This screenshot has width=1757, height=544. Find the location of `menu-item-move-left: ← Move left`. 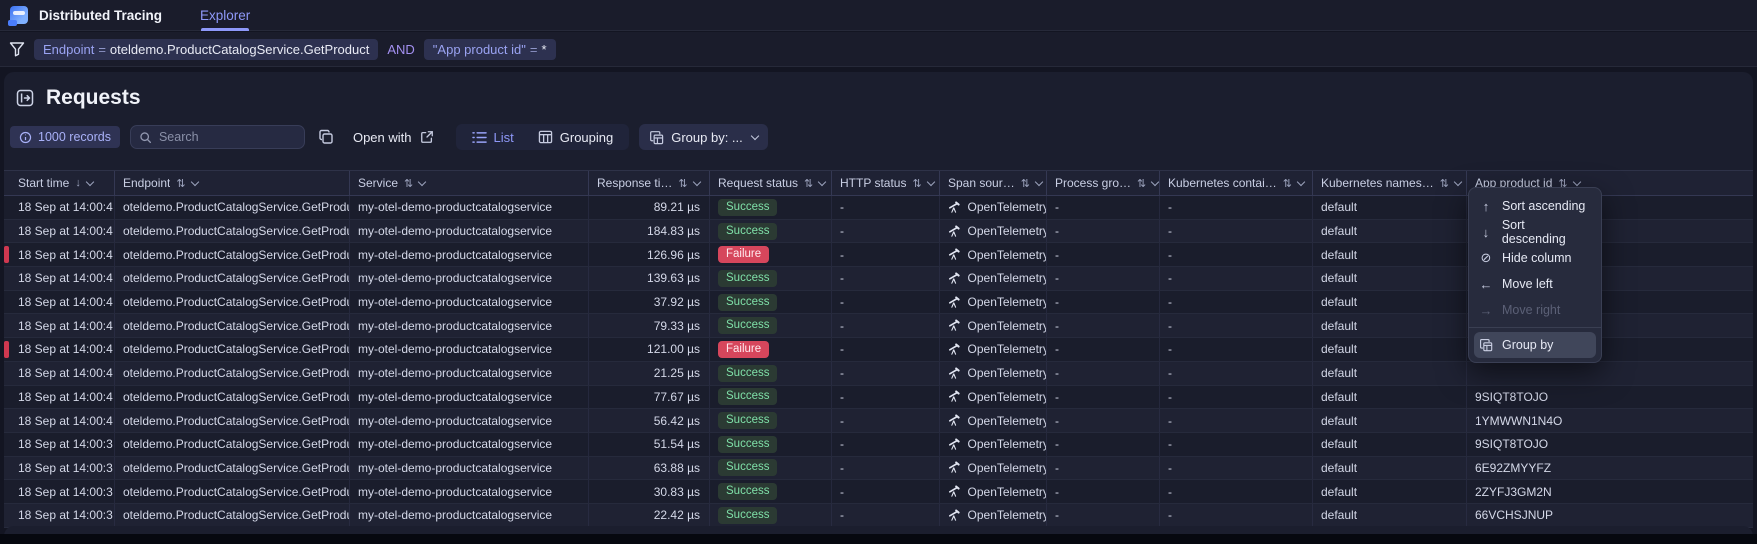

menu-item-move-left: ← Move left is located at coordinates (1535, 284).